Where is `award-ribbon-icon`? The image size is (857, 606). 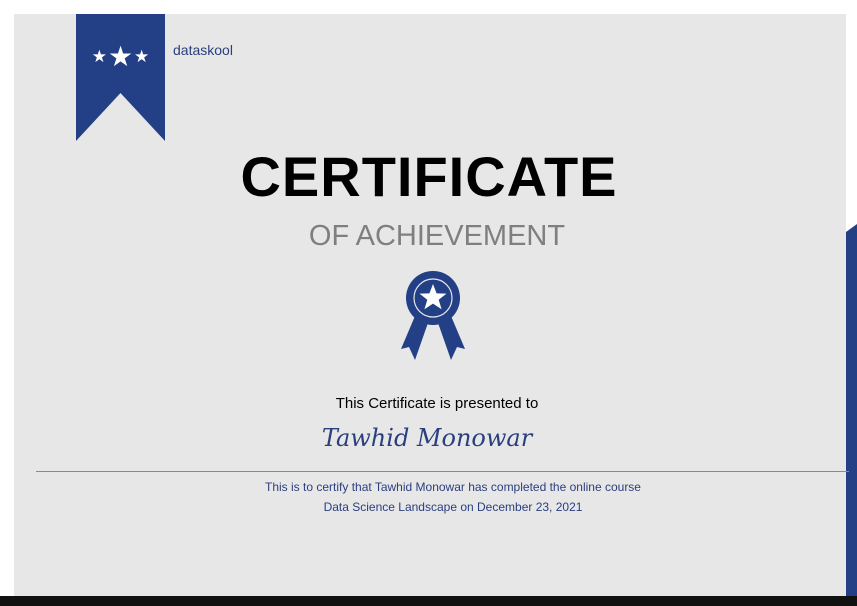 award-ribbon-icon is located at coordinates (433, 315).